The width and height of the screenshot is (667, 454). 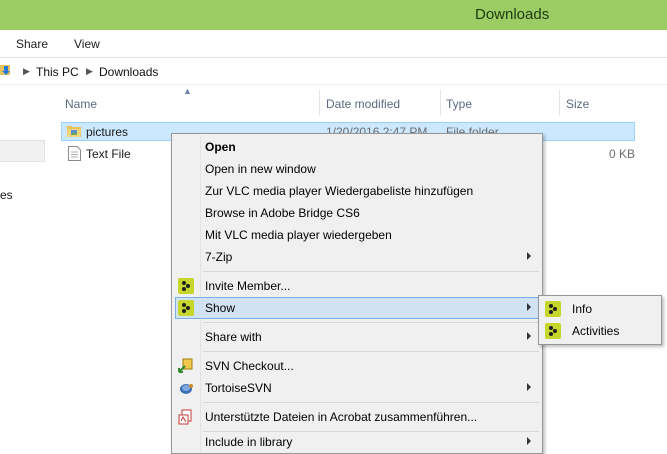 I want to click on nav-item-partial: es, so click(x=6, y=195).